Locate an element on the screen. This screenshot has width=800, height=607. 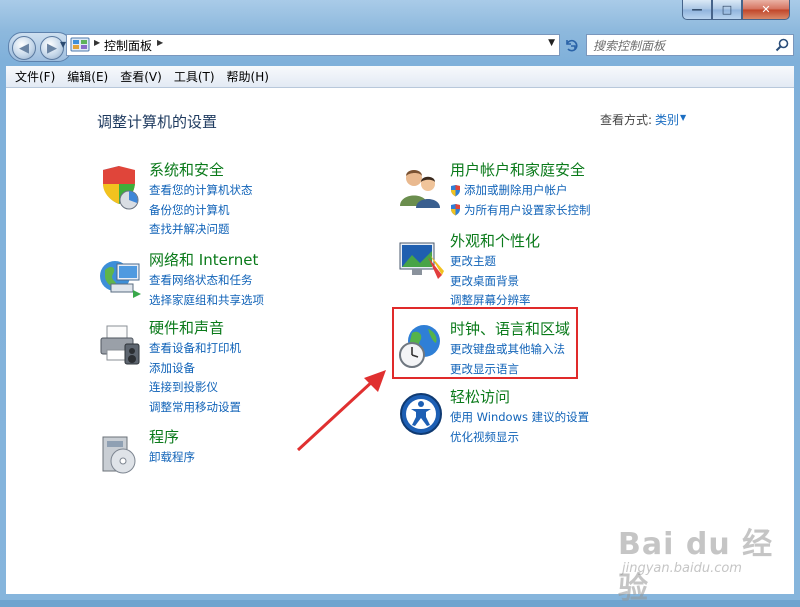
link-optimize-video-display: 优化视频显示 is located at coordinates (519, 438).